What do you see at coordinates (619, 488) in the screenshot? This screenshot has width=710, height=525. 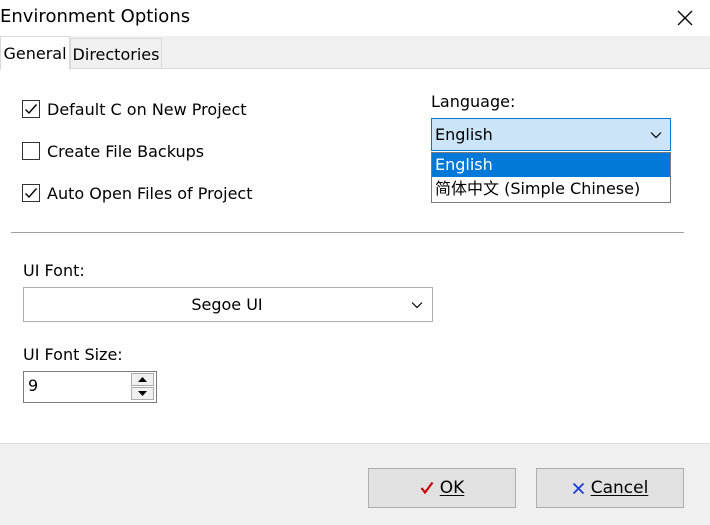 I see `cancel-label: Cancel` at bounding box center [619, 488].